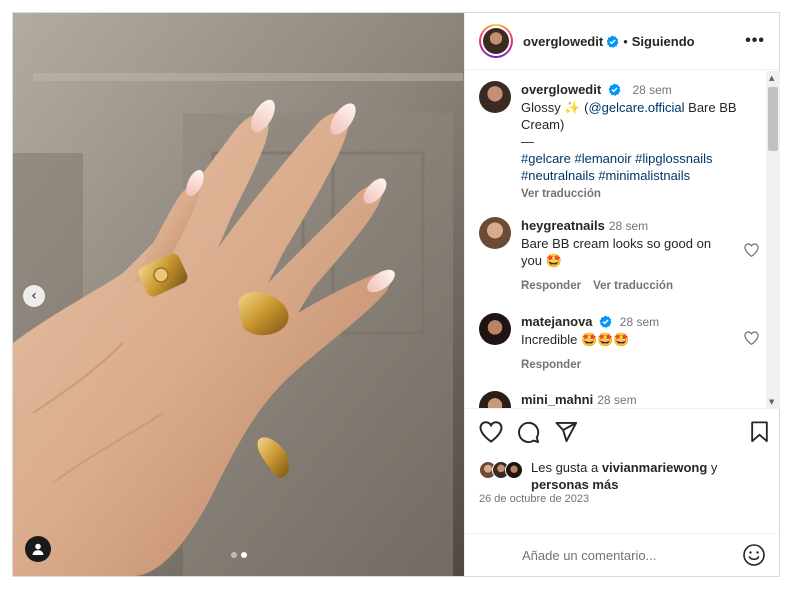 Image resolution: width=800 pixels, height=591 pixels. What do you see at coordinates (244, 555) in the screenshot?
I see `carousel-dot-active` at bounding box center [244, 555].